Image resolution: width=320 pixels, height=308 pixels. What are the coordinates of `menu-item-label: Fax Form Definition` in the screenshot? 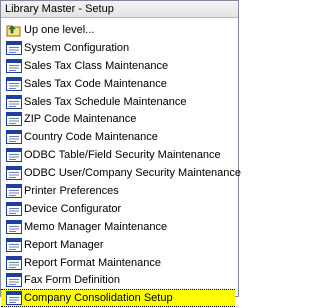 It's located at (72, 280).